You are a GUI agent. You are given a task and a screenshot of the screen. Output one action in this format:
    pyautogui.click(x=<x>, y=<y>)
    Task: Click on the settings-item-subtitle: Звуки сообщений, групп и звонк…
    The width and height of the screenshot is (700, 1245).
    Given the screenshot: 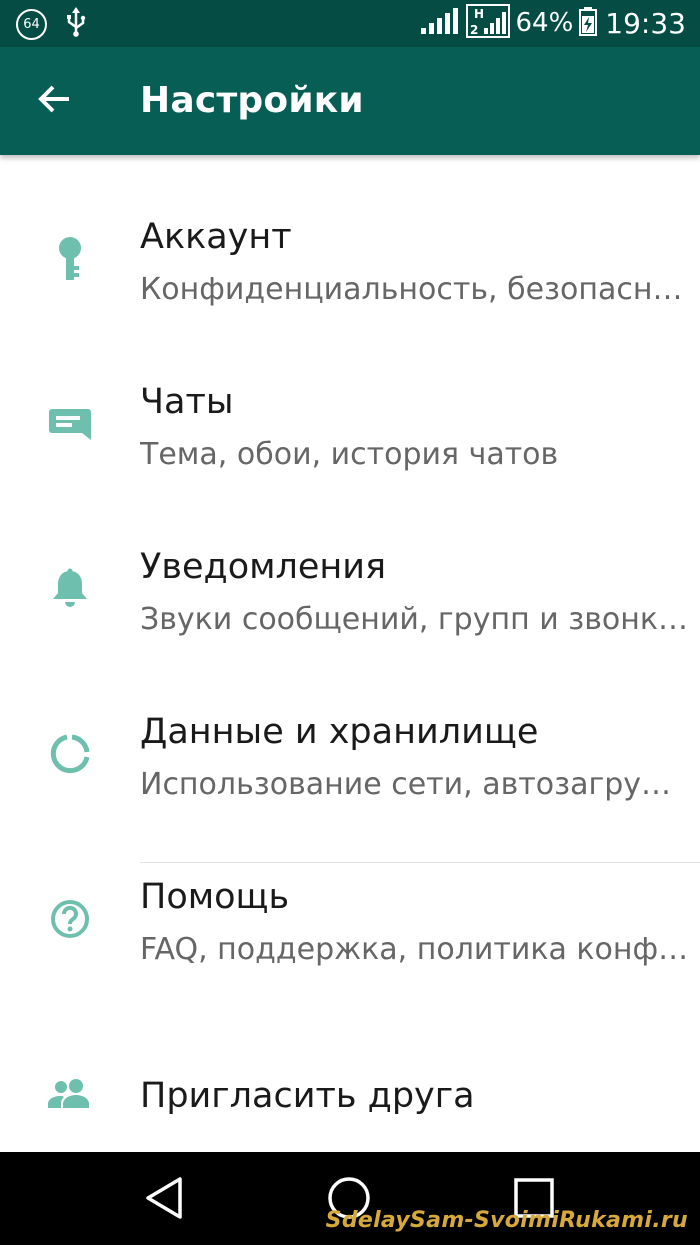 What is the action you would take?
    pyautogui.click(x=414, y=619)
    